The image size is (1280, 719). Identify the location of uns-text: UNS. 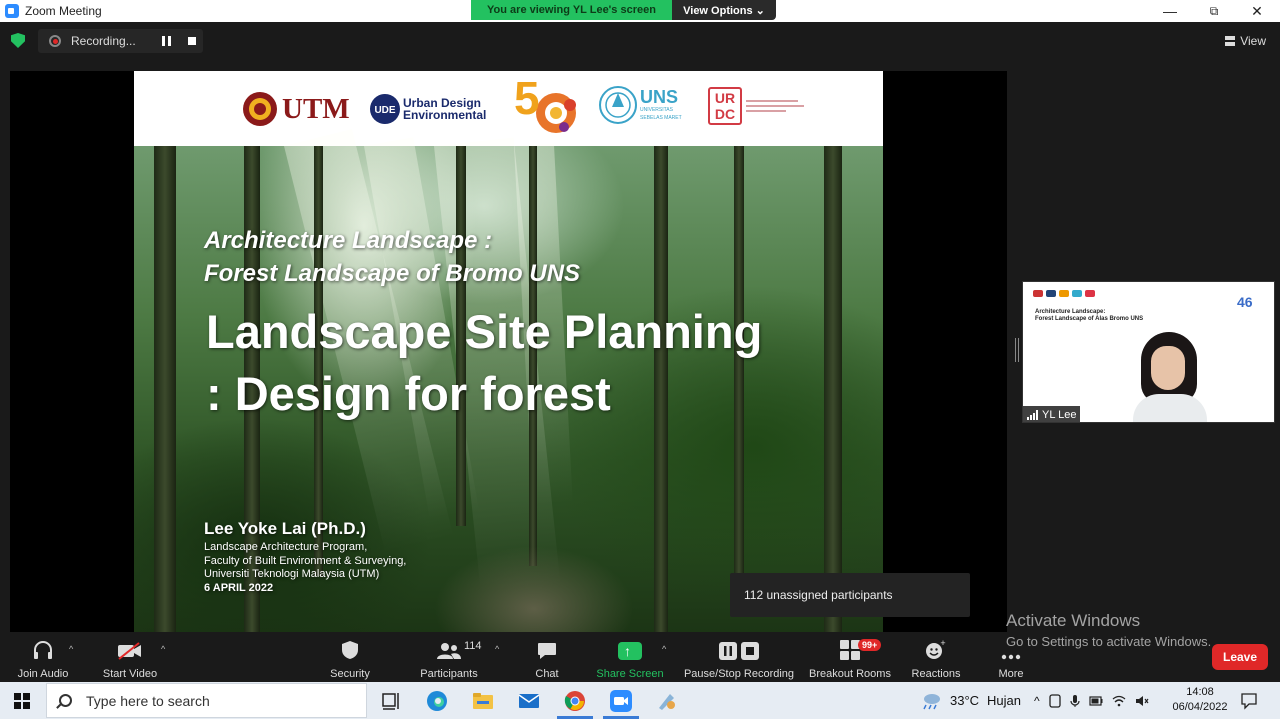
(659, 97).